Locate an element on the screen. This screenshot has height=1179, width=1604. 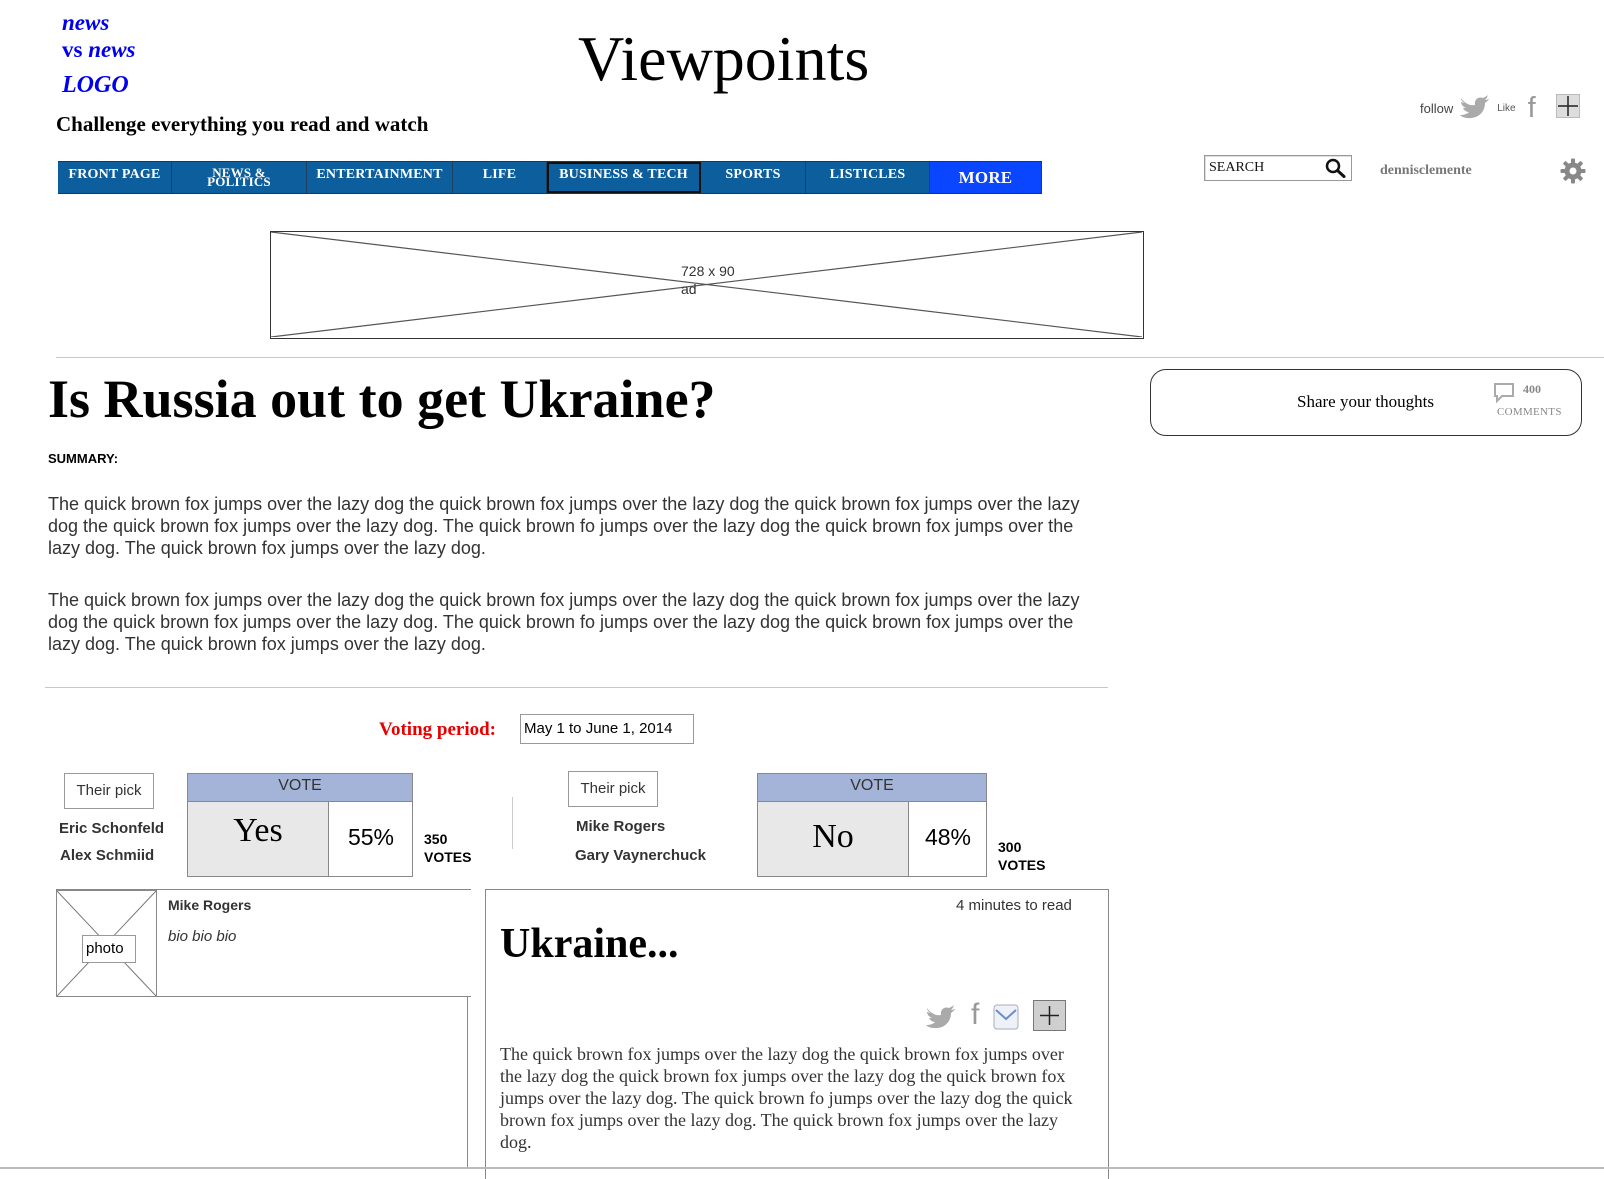
comment-count: 400 is located at coordinates (1532, 389).